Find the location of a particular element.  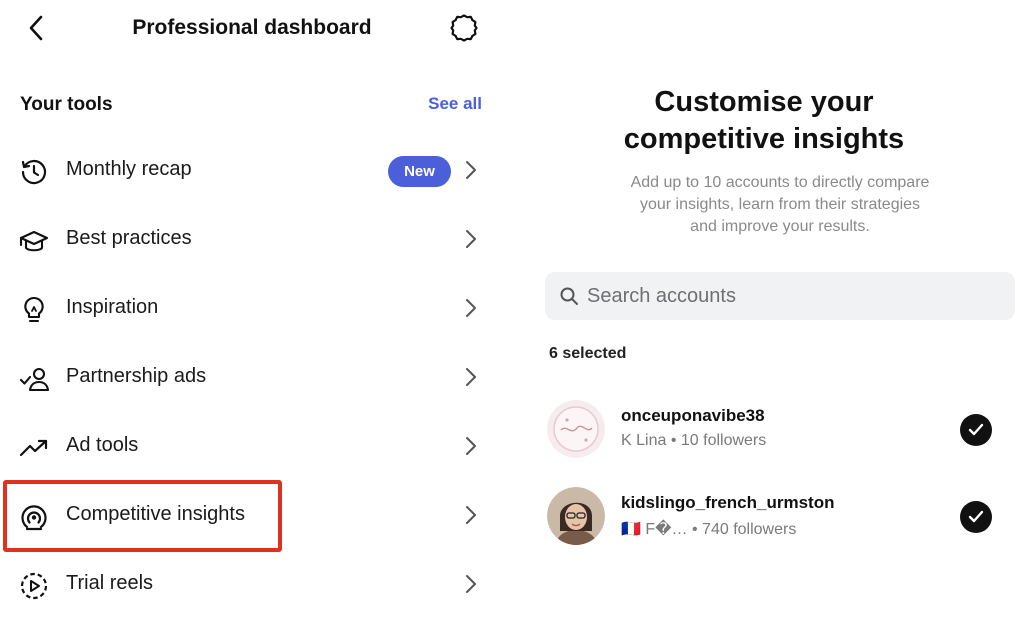

settings-button is located at coordinates (464, 28).